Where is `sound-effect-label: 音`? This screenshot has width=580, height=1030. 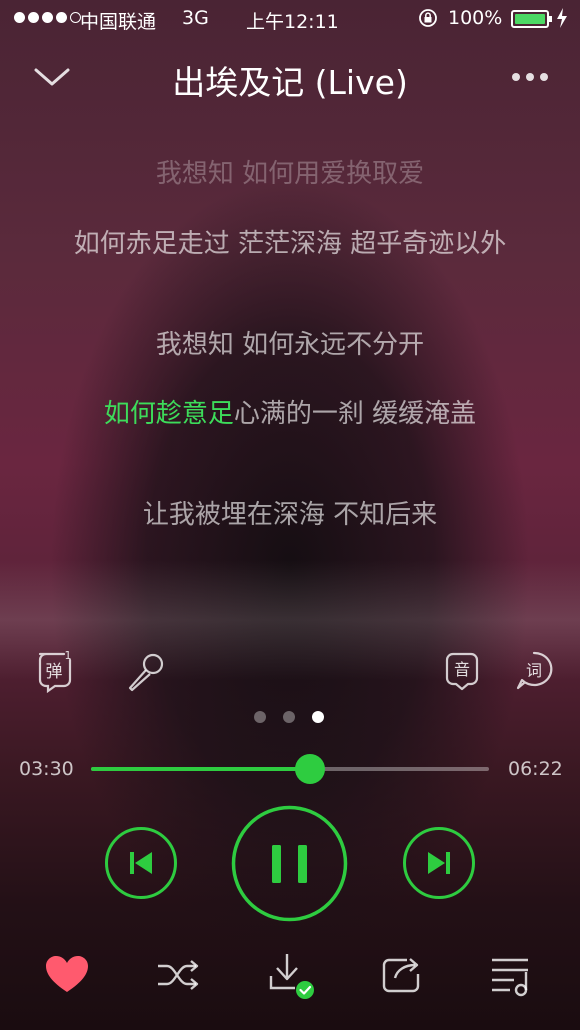
sound-effect-label: 音 is located at coordinates (462, 669).